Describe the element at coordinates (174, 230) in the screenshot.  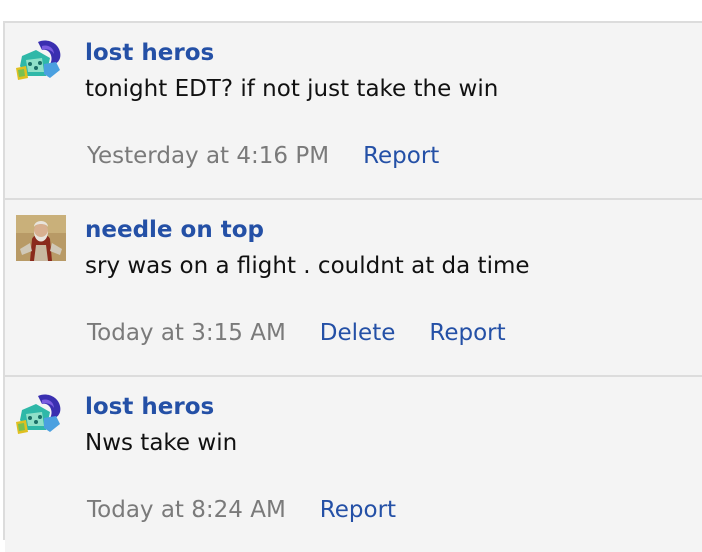
I see `author-name: needle on top` at that location.